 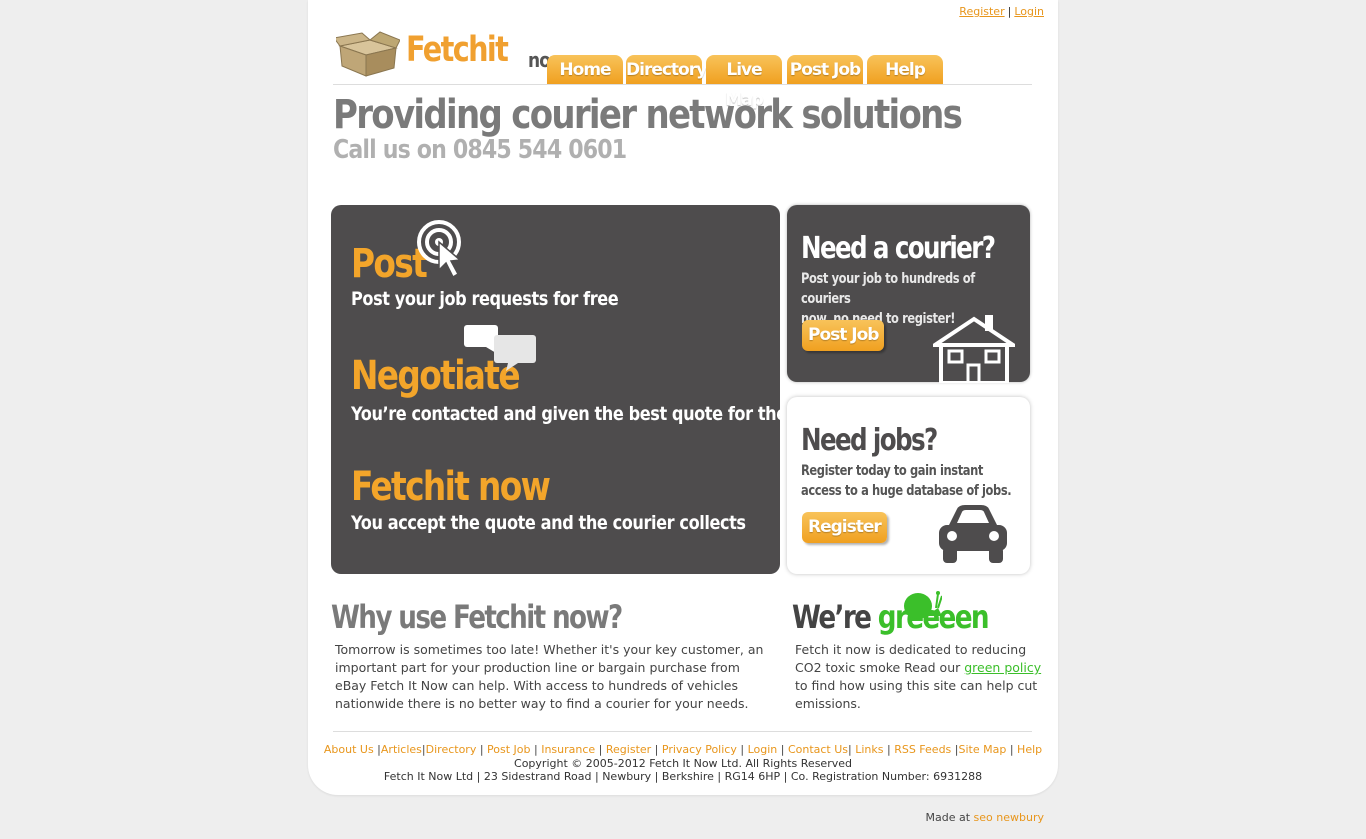 What do you see at coordinates (1029, 11) in the screenshot?
I see `login-link: Login` at bounding box center [1029, 11].